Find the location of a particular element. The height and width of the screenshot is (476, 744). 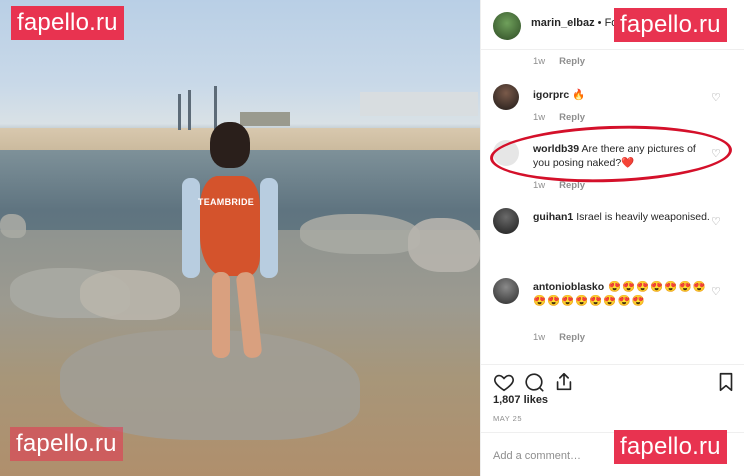

heart-icon is located at coordinates (504, 382).